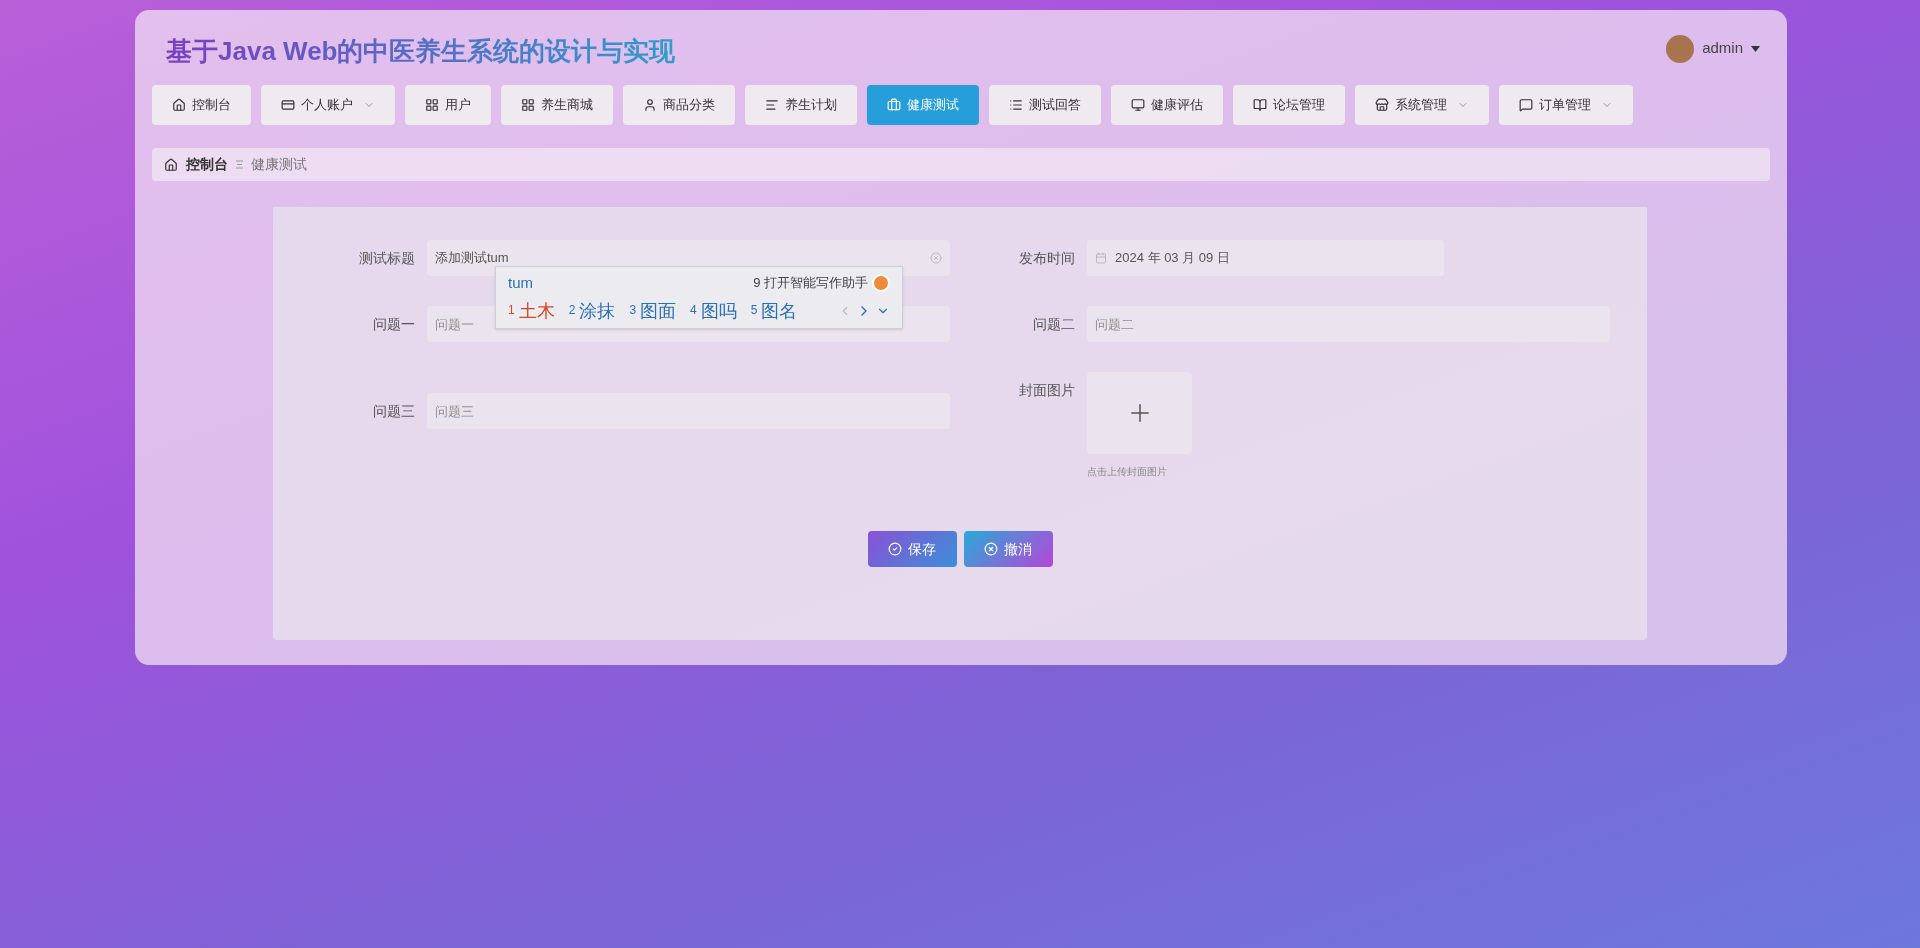 Image resolution: width=1920 pixels, height=948 pixels. I want to click on field-label: 问题一, so click(394, 324).